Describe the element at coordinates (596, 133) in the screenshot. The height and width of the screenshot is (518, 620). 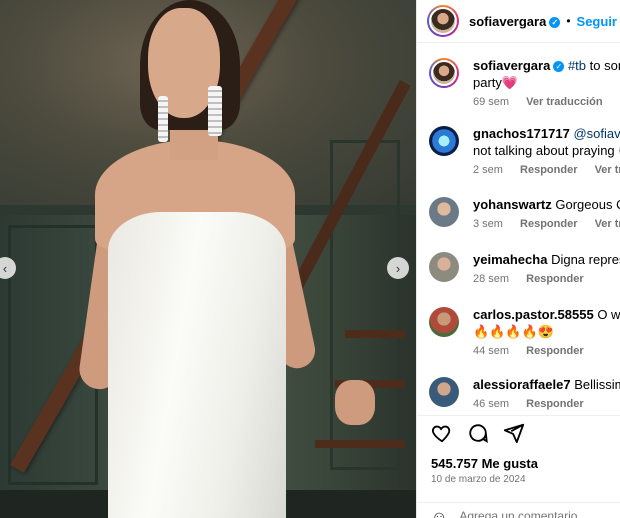
I see `comment-mention: @sofiavergara` at that location.